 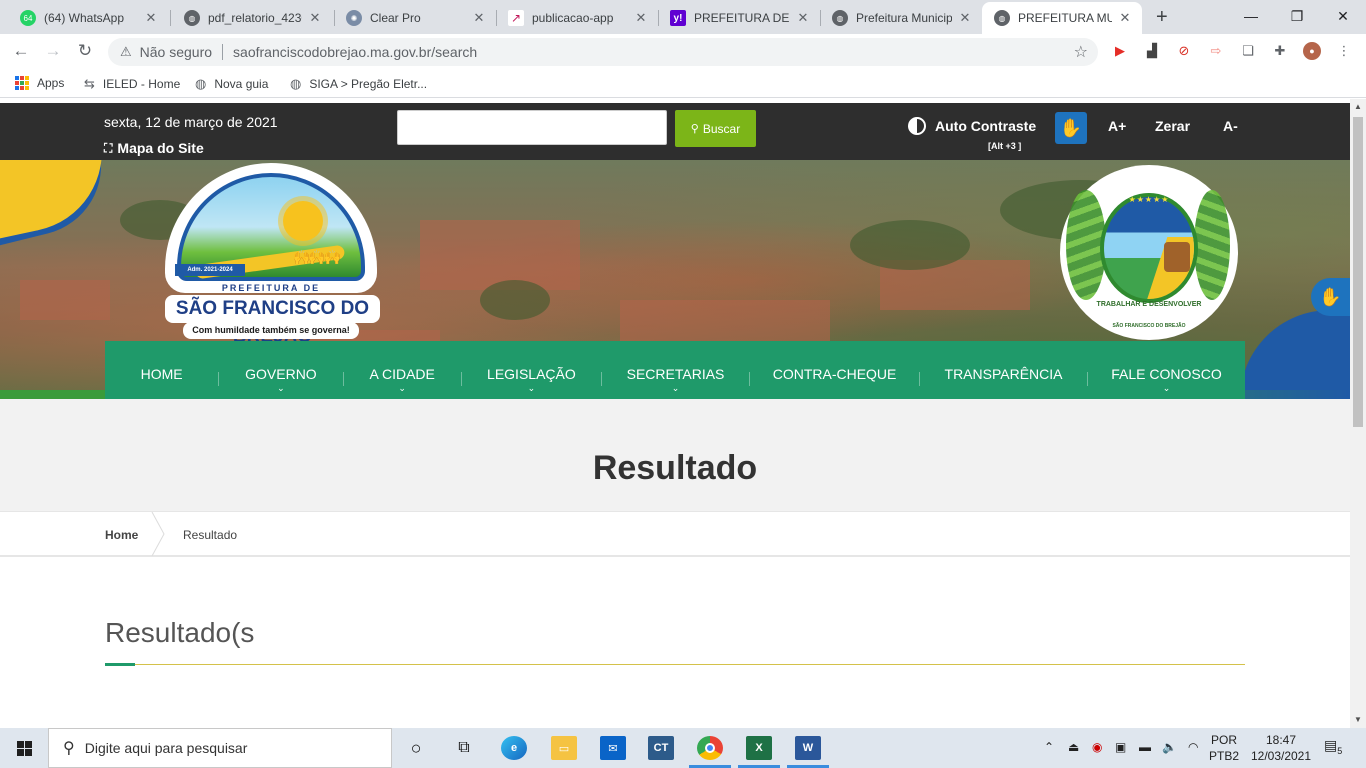 I want to click on bookmark-apps: Apps, so click(x=39, y=83).